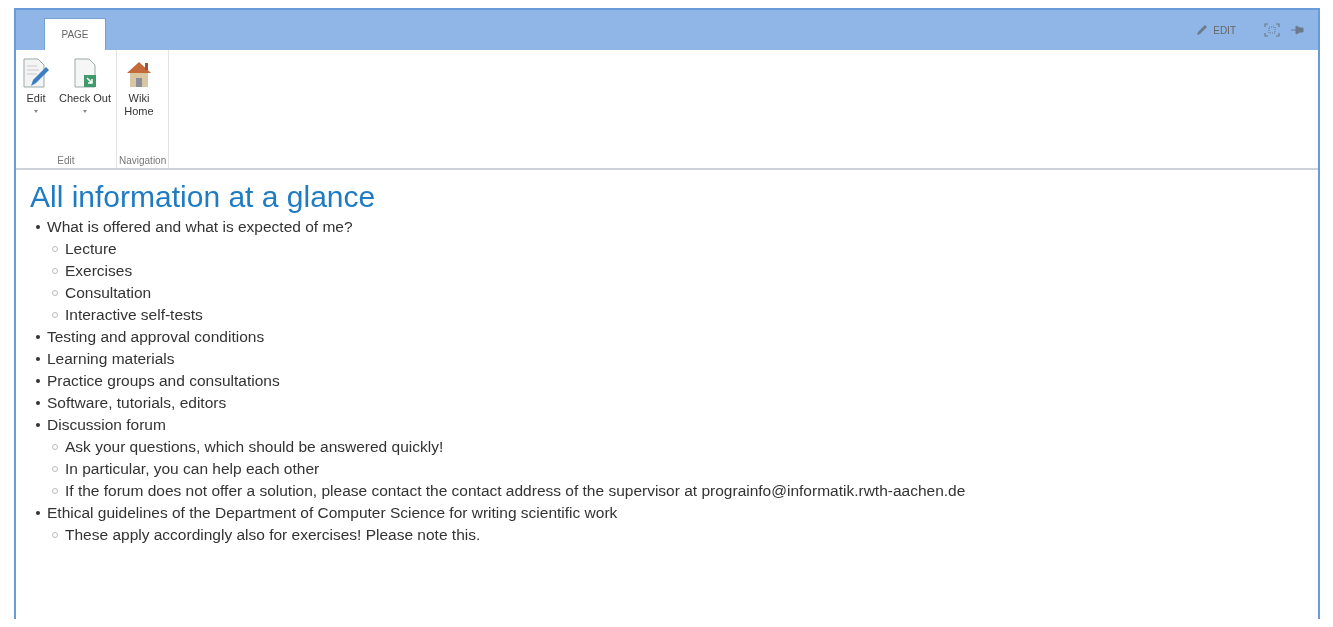  Describe the element at coordinates (111, 359) in the screenshot. I see `list-item: Learning materials` at that location.